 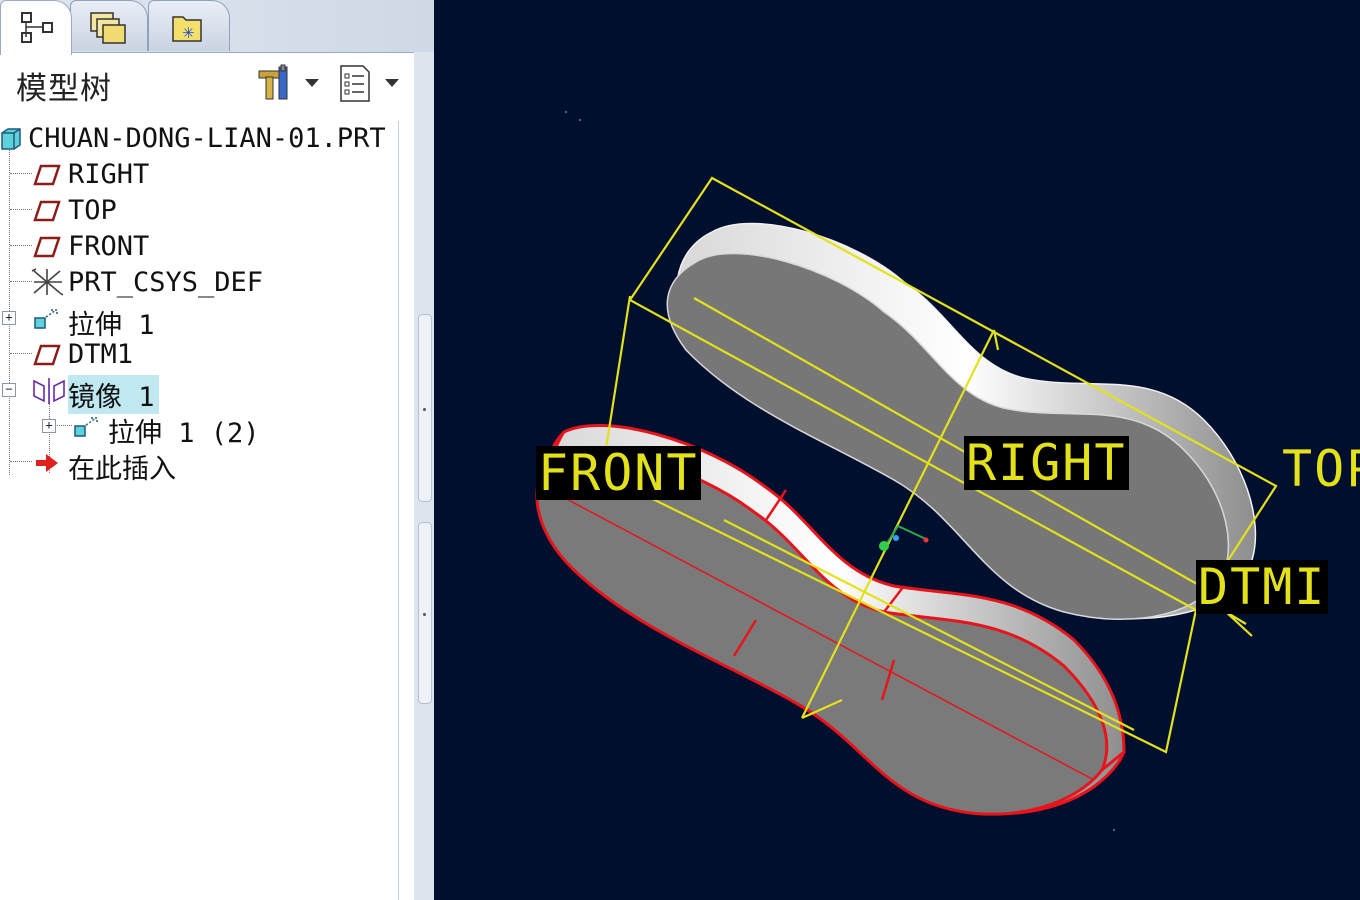 What do you see at coordinates (47, 282) in the screenshot?
I see `csys-icon` at bounding box center [47, 282].